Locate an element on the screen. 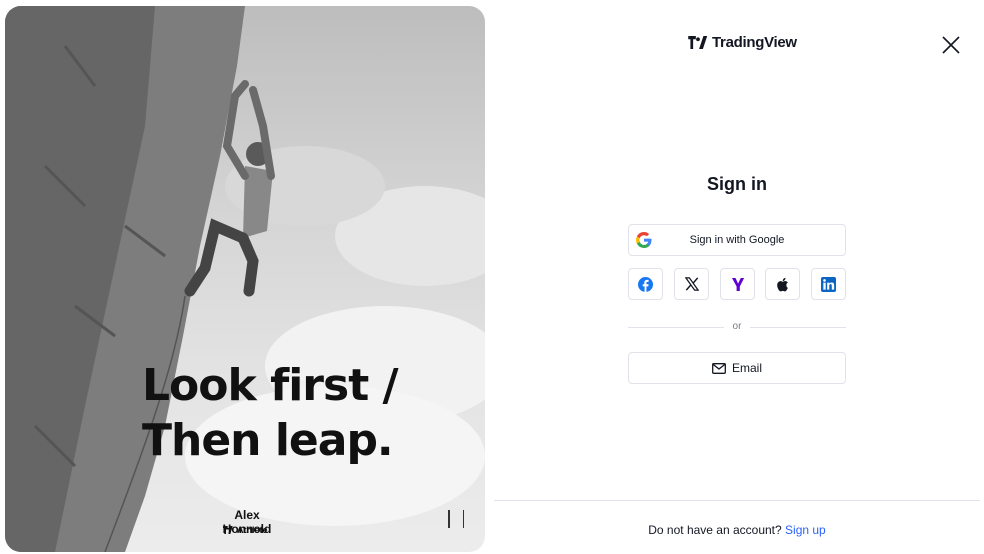 The width and height of the screenshot is (984, 554). divider-line-right is located at coordinates (798, 327).